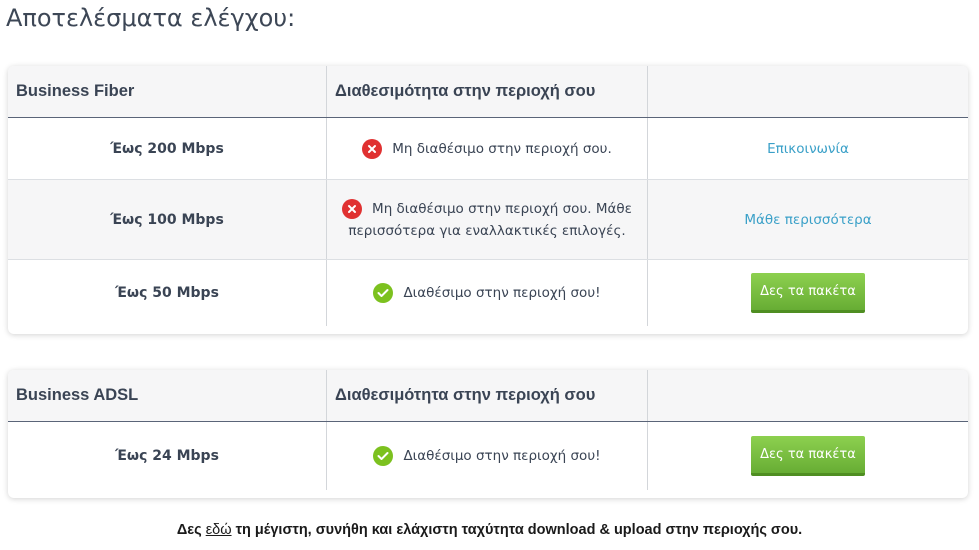  Describe the element at coordinates (807, 220) in the screenshot. I see `learn-more-link: Μάθε περισσότερα` at that location.